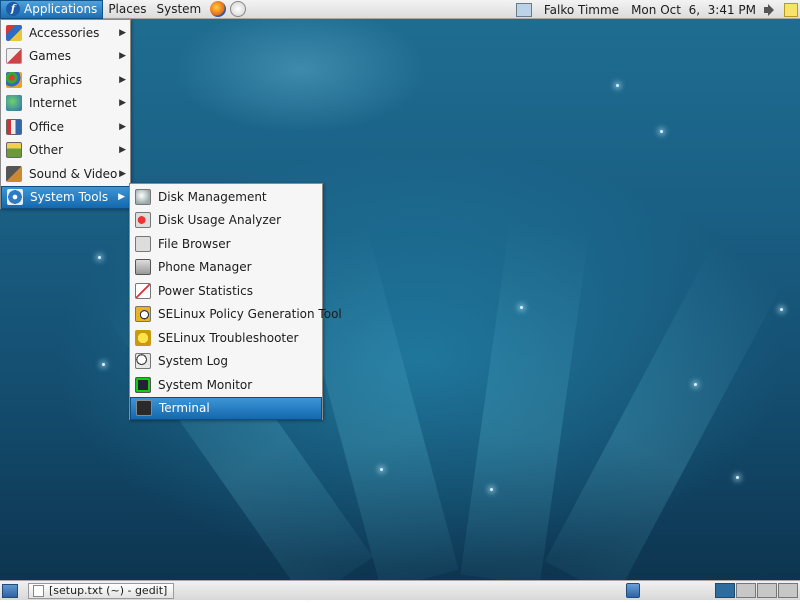 The image size is (800, 603). Describe the element at coordinates (143, 384) in the screenshot. I see `system-monitor-icon` at that location.